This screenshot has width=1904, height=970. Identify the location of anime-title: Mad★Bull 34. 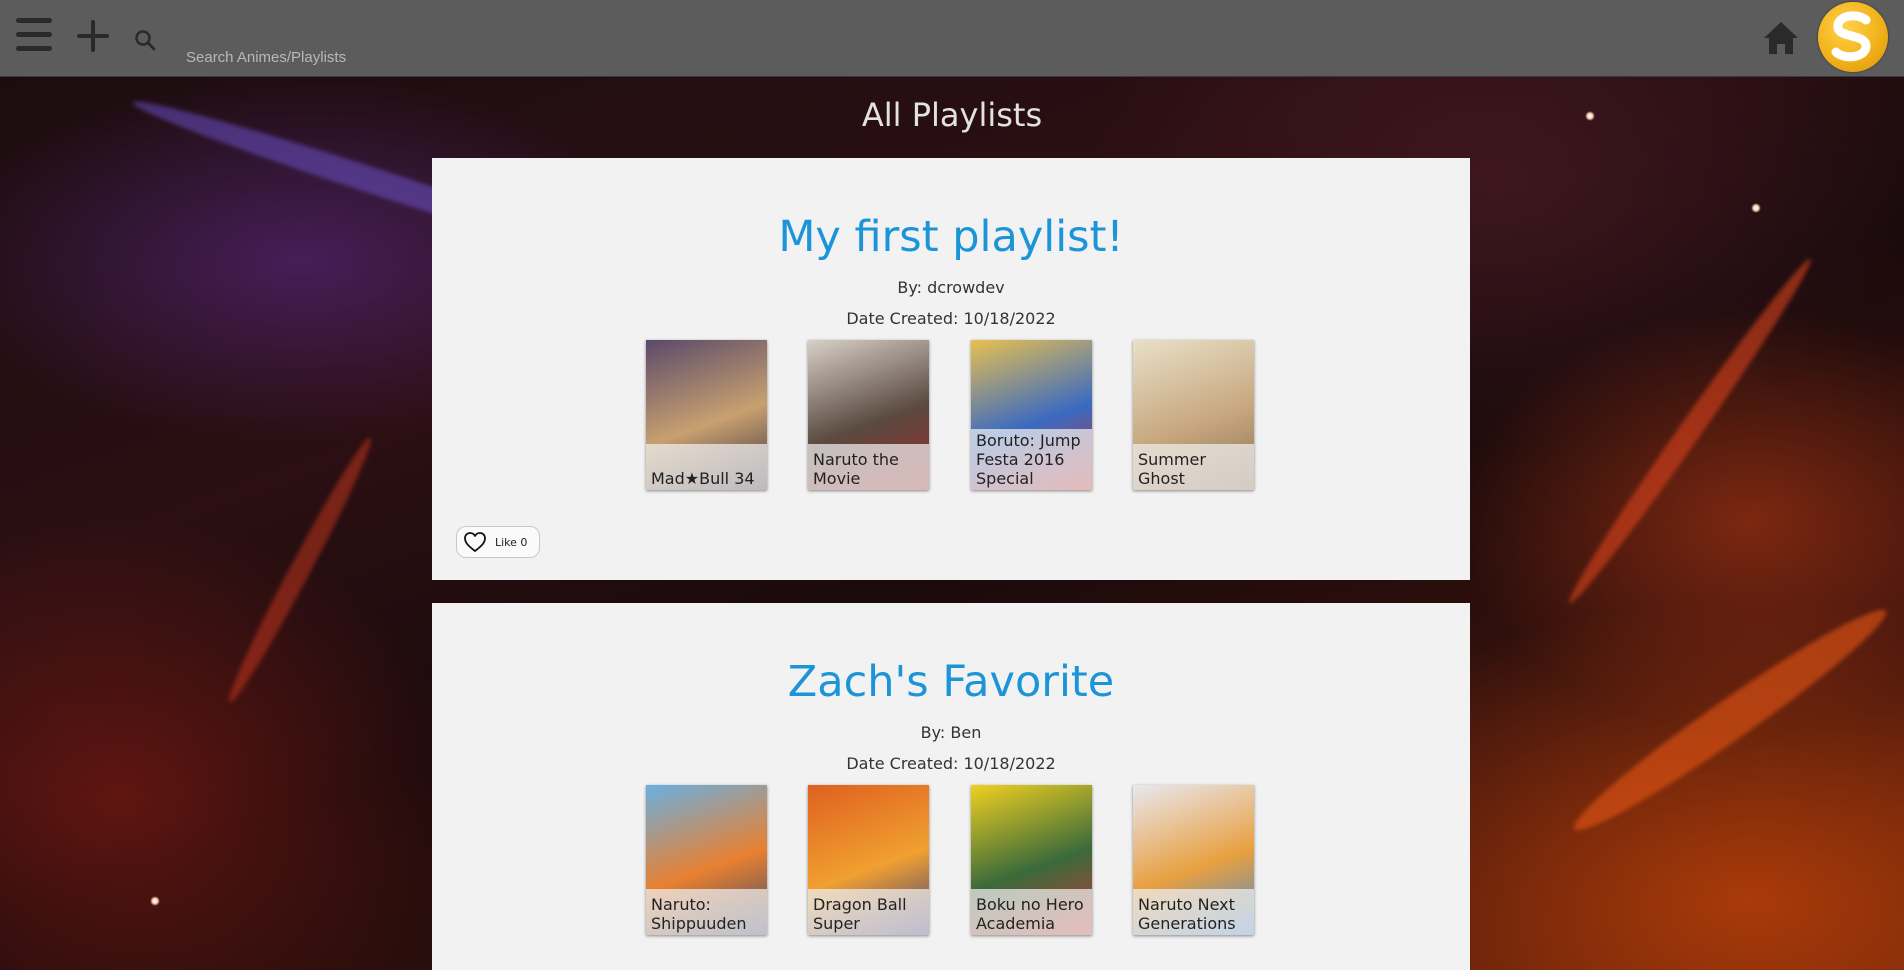
(706, 467).